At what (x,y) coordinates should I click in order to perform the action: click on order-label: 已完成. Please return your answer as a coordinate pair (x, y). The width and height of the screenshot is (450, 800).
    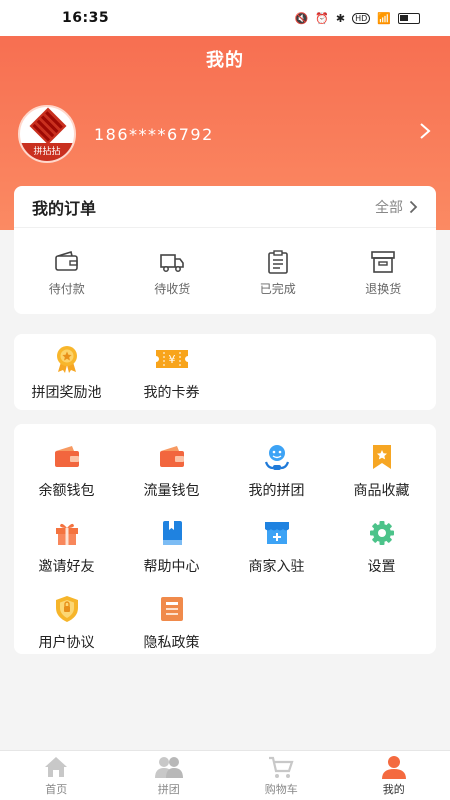
    Looking at the image, I should click on (277, 289).